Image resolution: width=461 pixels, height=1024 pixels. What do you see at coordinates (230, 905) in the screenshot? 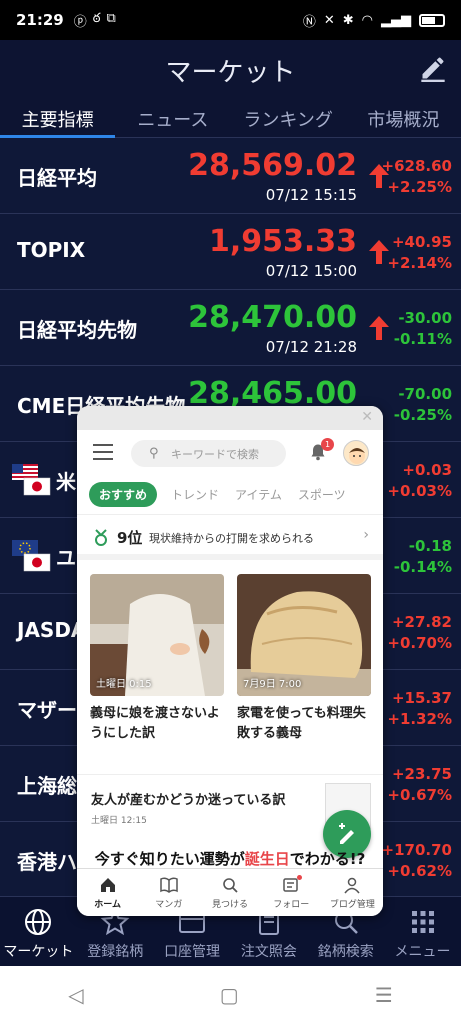
I see `blog-nav-label: 見つける` at bounding box center [230, 905].